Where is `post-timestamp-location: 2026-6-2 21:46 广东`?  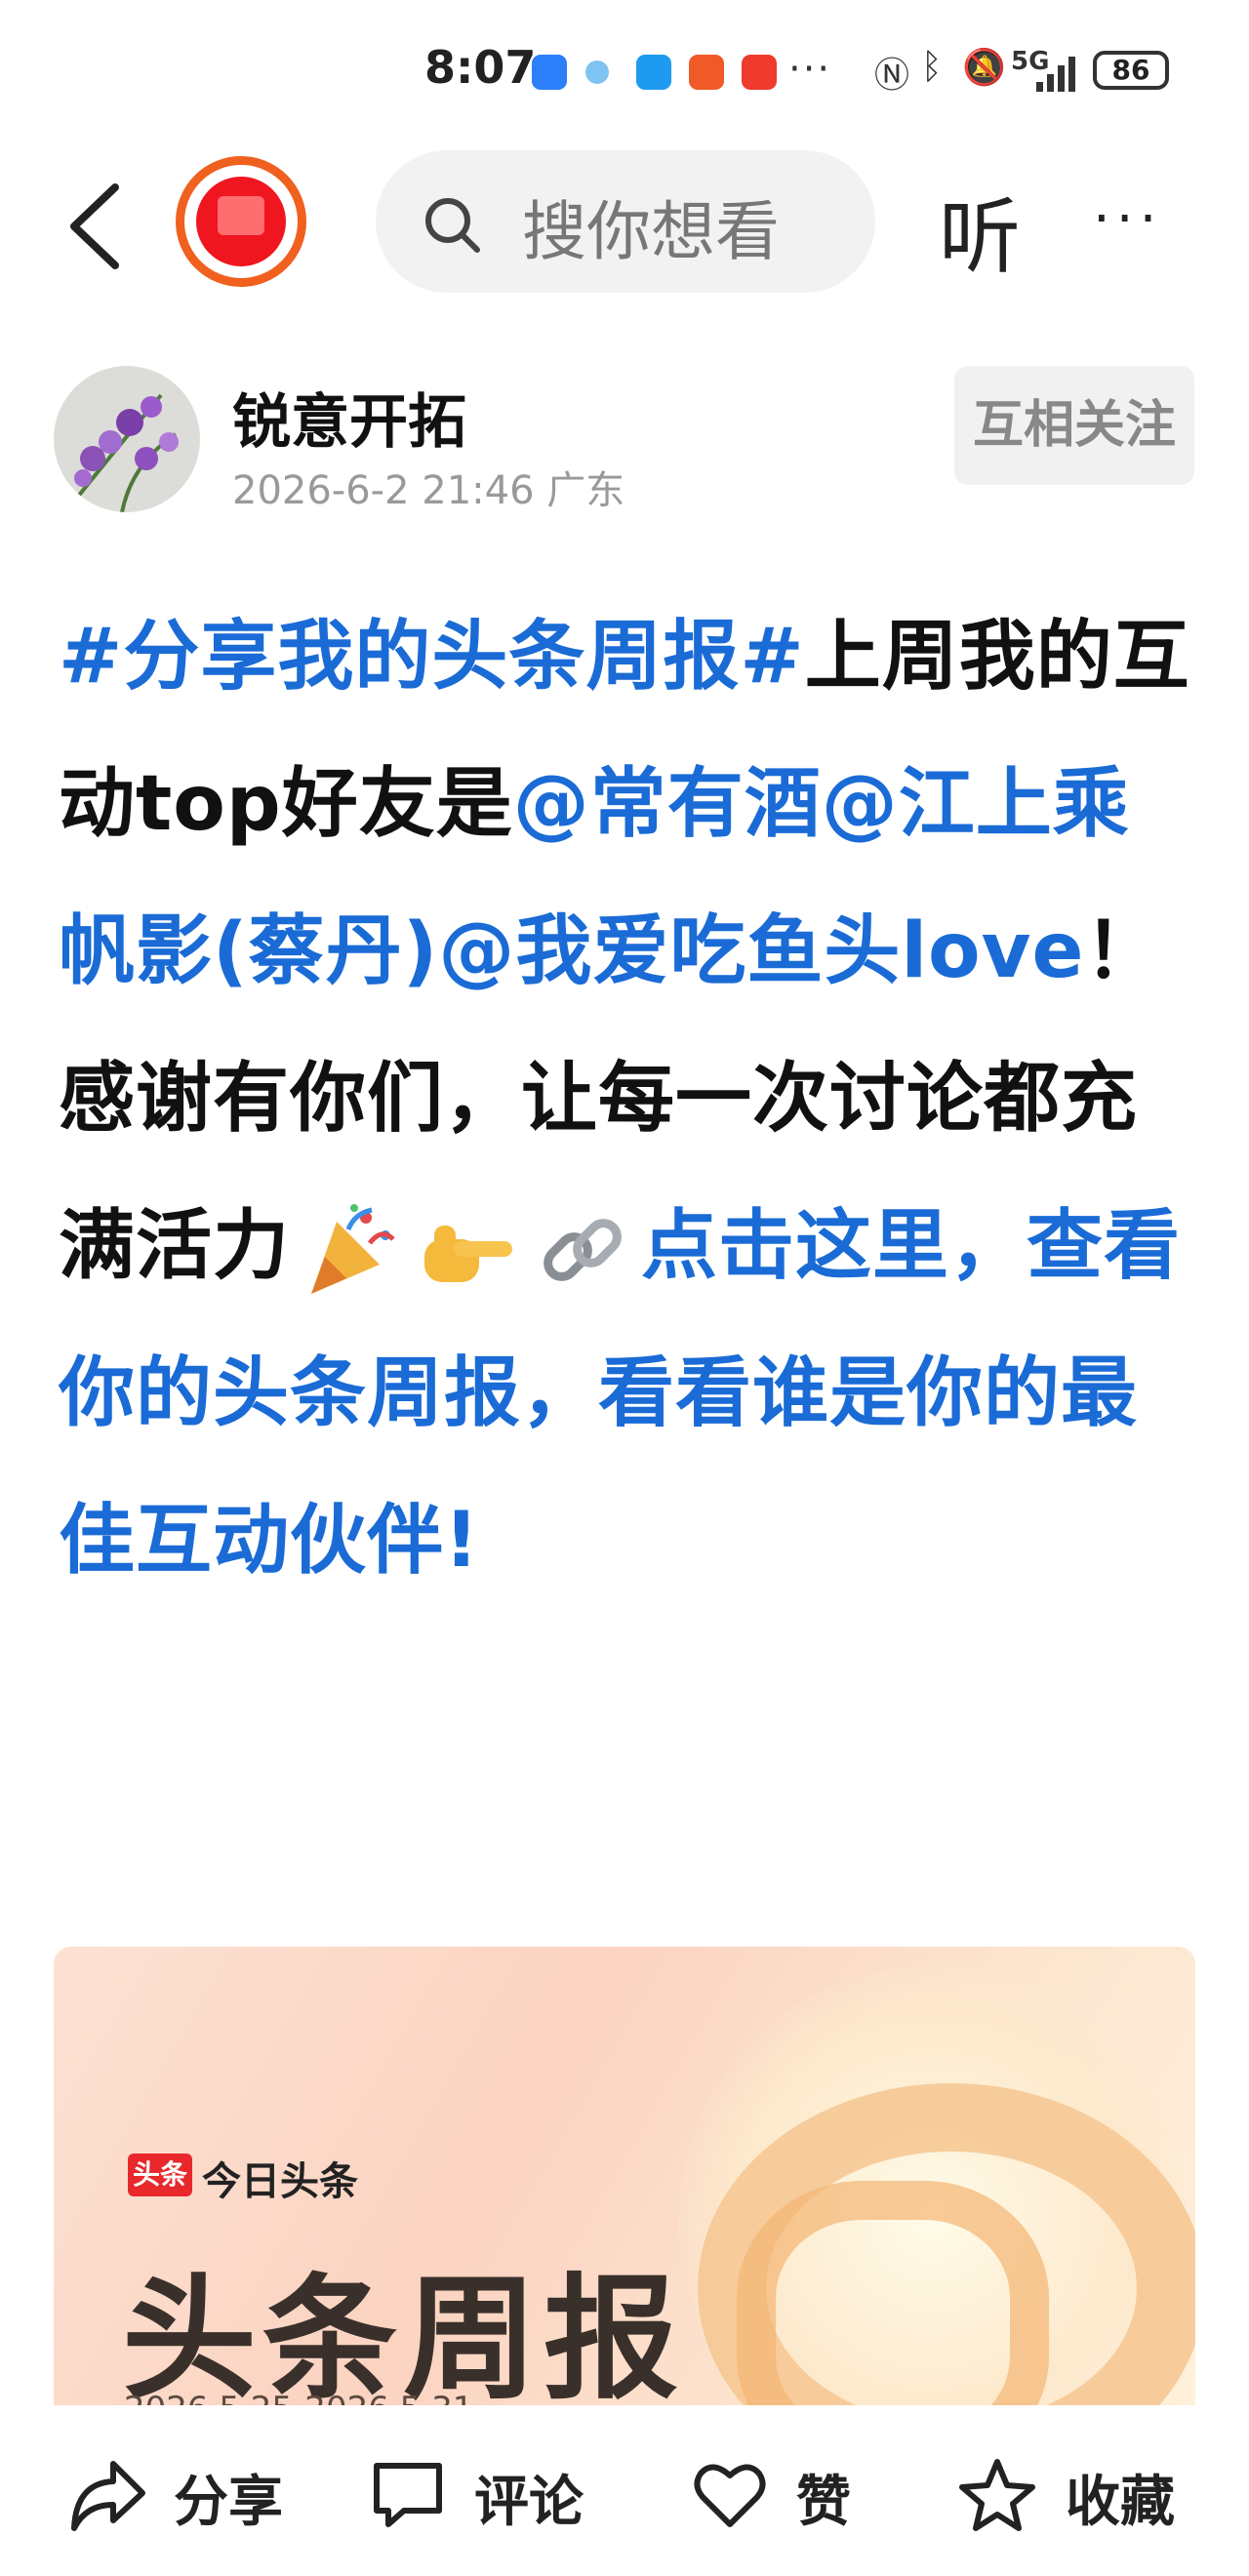
post-timestamp-location: 2026-6-2 21:46 广东 is located at coordinates (428, 490).